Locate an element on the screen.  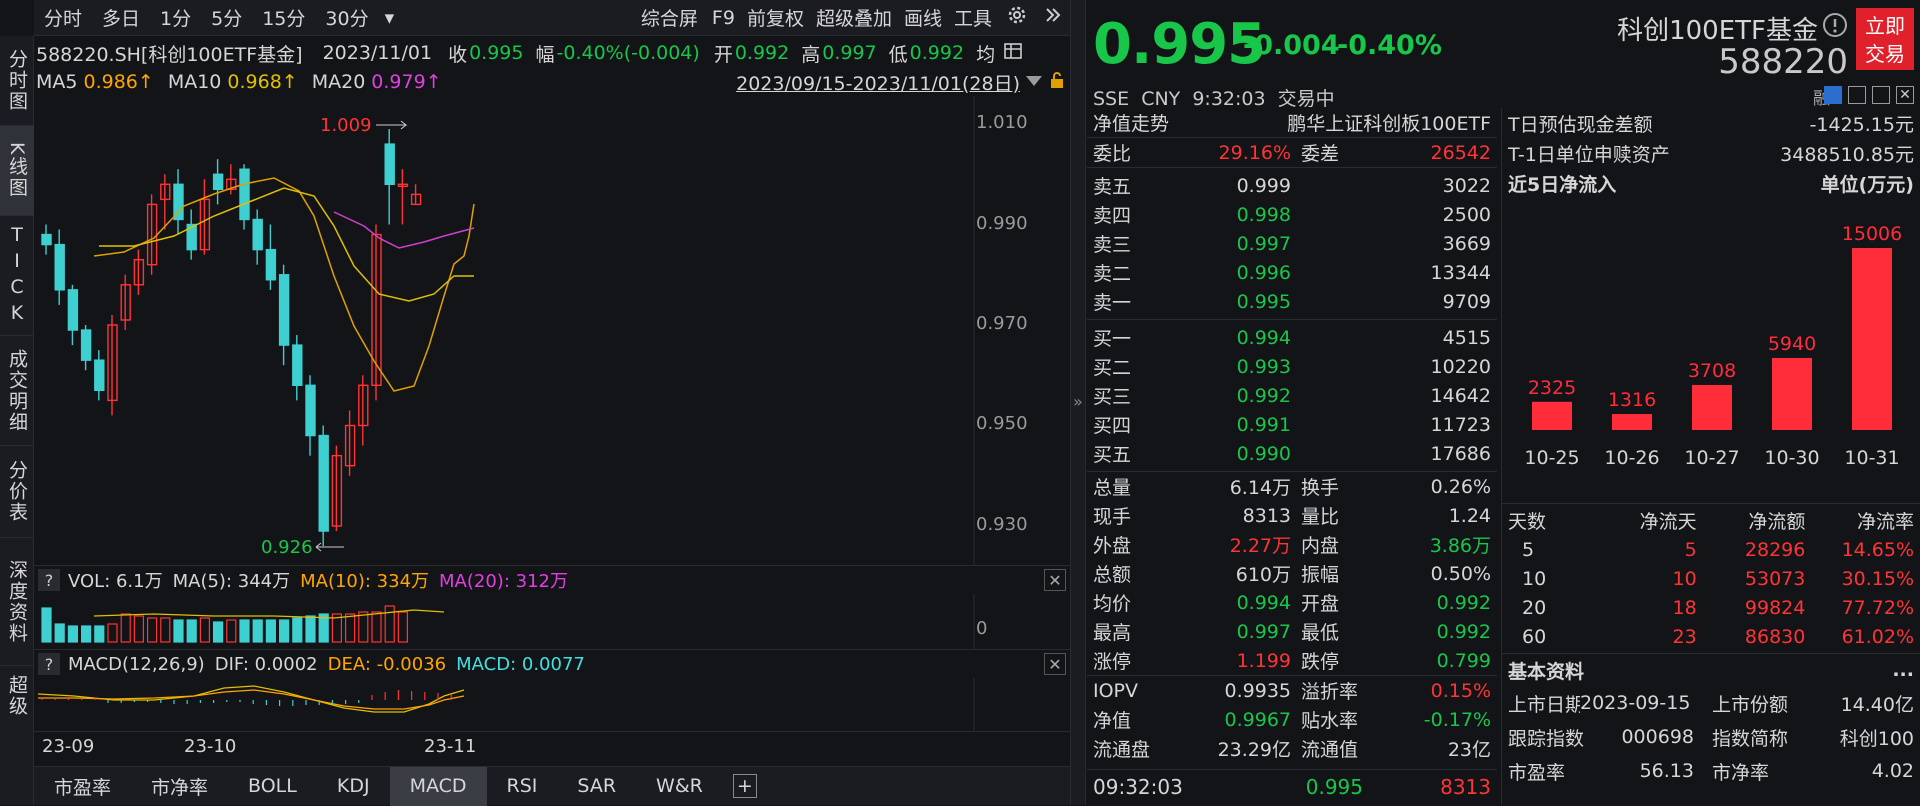
double-chevron-right-icon: » is located at coordinates (1078, 401).